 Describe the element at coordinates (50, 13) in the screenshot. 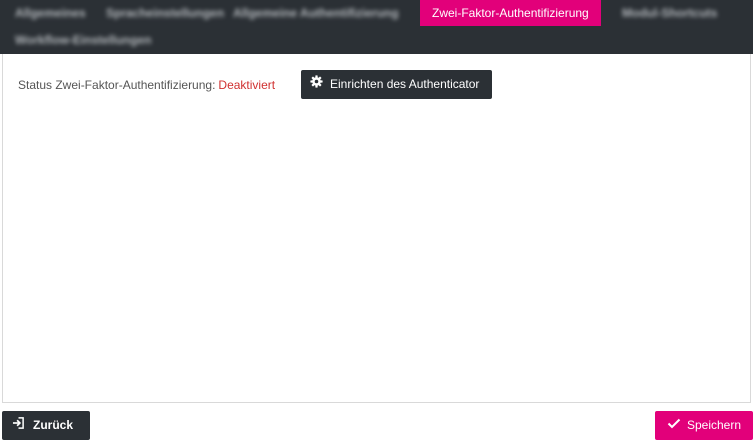

I see `tab-allgemeines: Allgemeines` at that location.